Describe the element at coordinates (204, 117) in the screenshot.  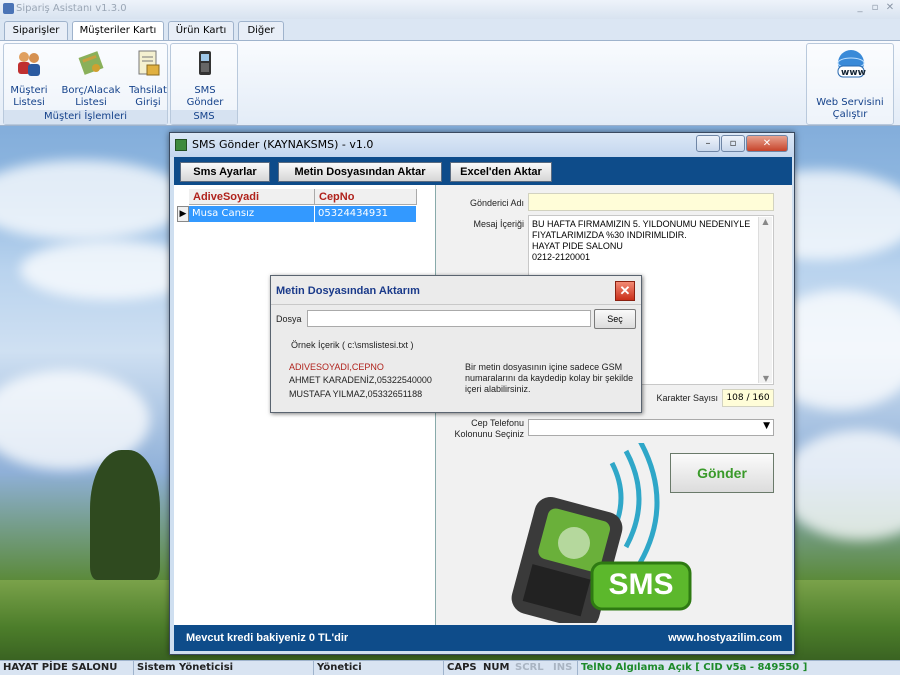
I see `group-label: SMS` at that location.